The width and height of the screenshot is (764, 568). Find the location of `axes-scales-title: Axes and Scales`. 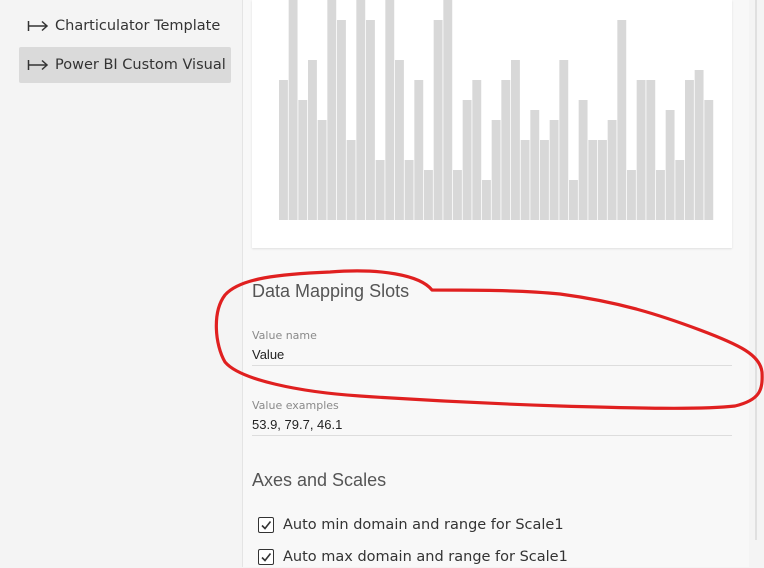

axes-scales-title: Axes and Scales is located at coordinates (319, 480).